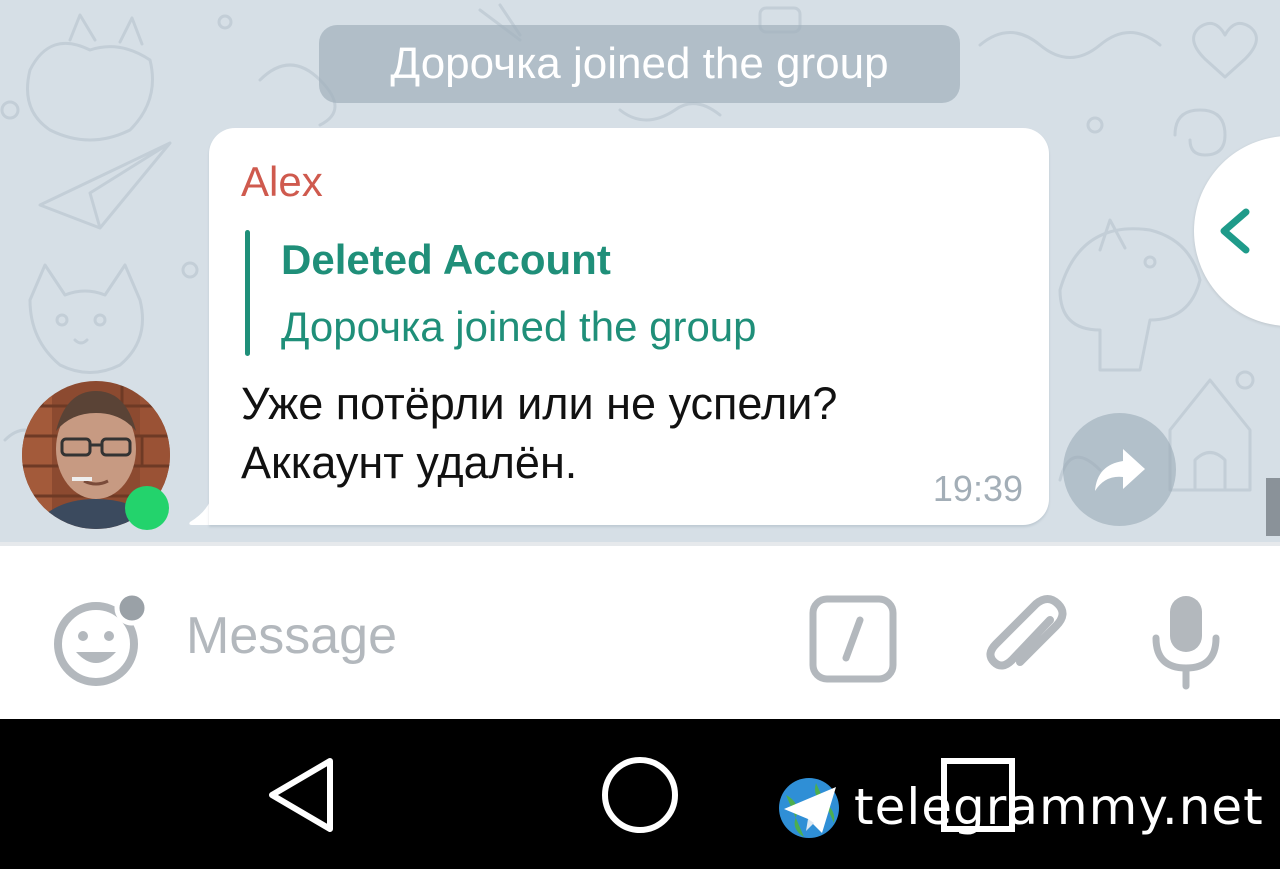 The image size is (1280, 869). Describe the element at coordinates (446, 260) in the screenshot. I see `reply-author: Deleted Account` at that location.